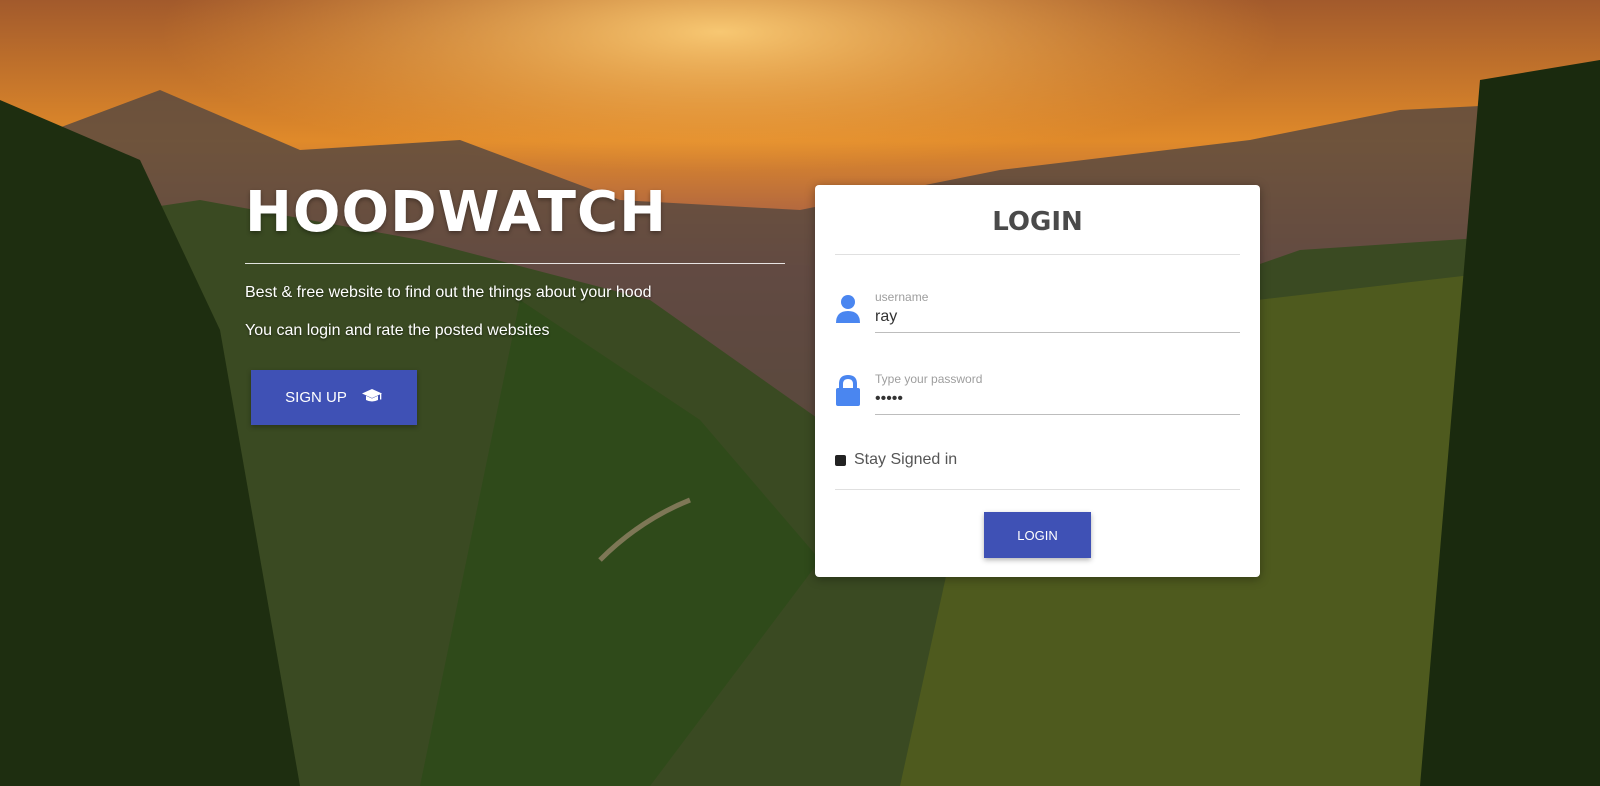 The width and height of the screenshot is (1600, 786). What do you see at coordinates (1037, 220) in the screenshot?
I see `login-heading: LOGIN` at bounding box center [1037, 220].